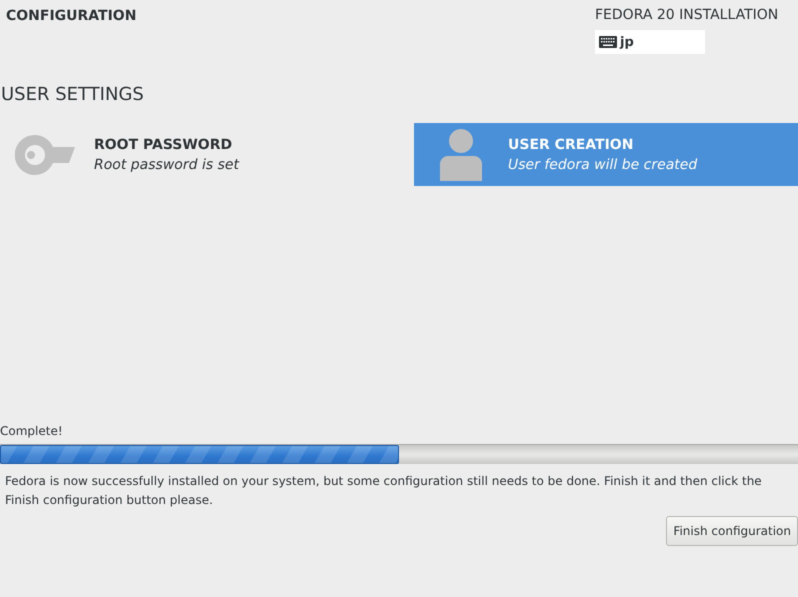 The height and width of the screenshot is (597, 798). I want to click on header-title: CONFIGURATION, so click(71, 17).